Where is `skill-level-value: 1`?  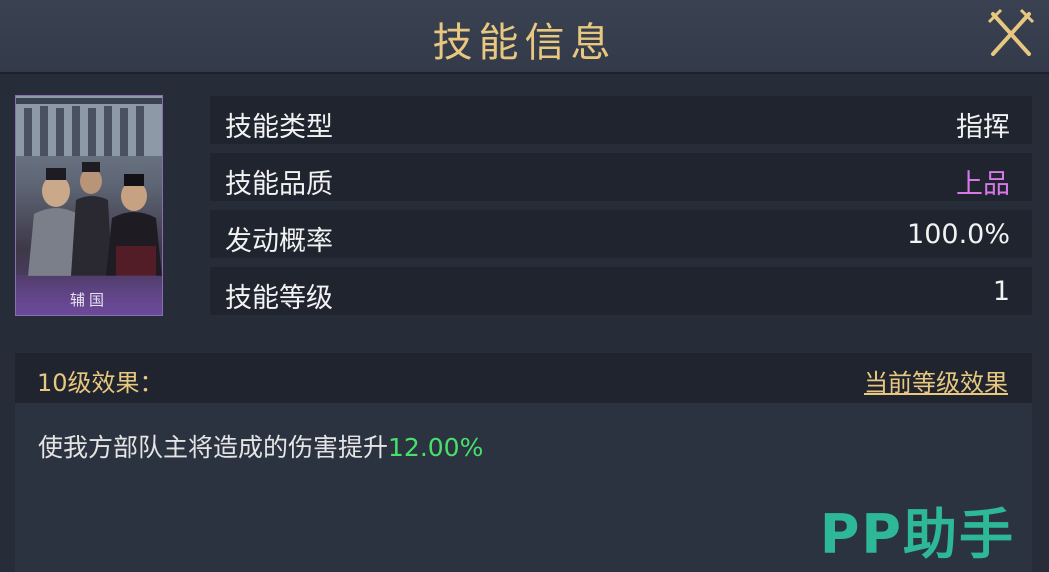
skill-level-value: 1 is located at coordinates (1001, 291).